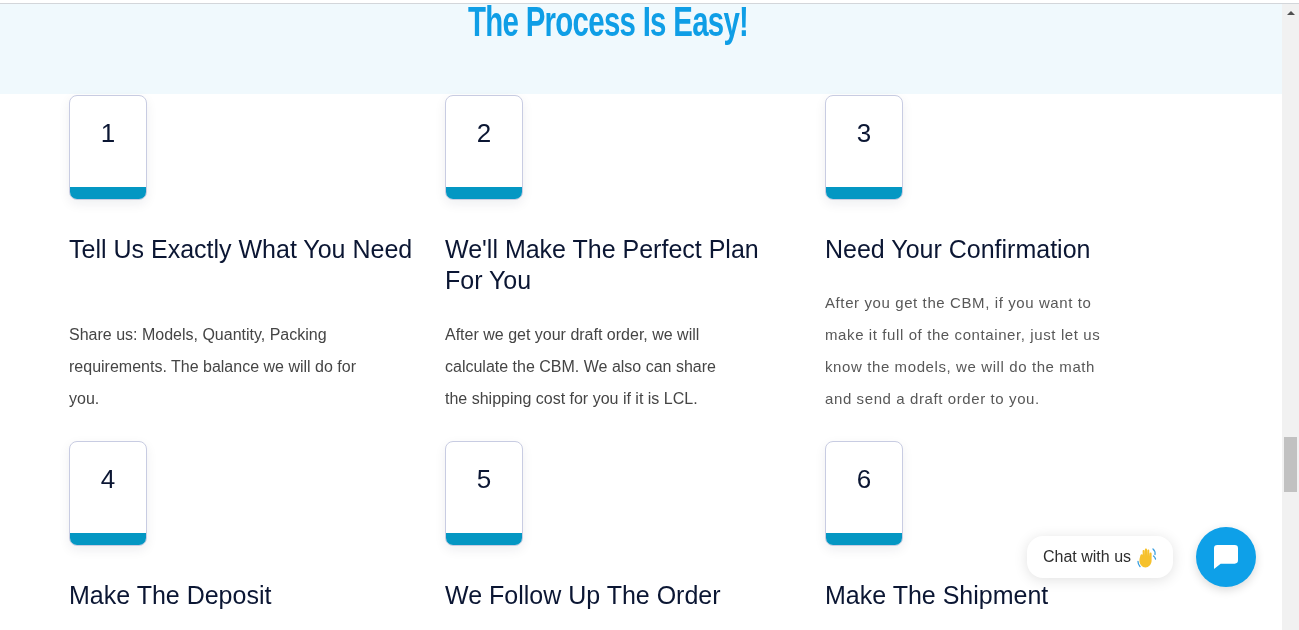 The width and height of the screenshot is (1299, 630). What do you see at coordinates (170, 595) in the screenshot?
I see `step-title: Make The Deposit` at bounding box center [170, 595].